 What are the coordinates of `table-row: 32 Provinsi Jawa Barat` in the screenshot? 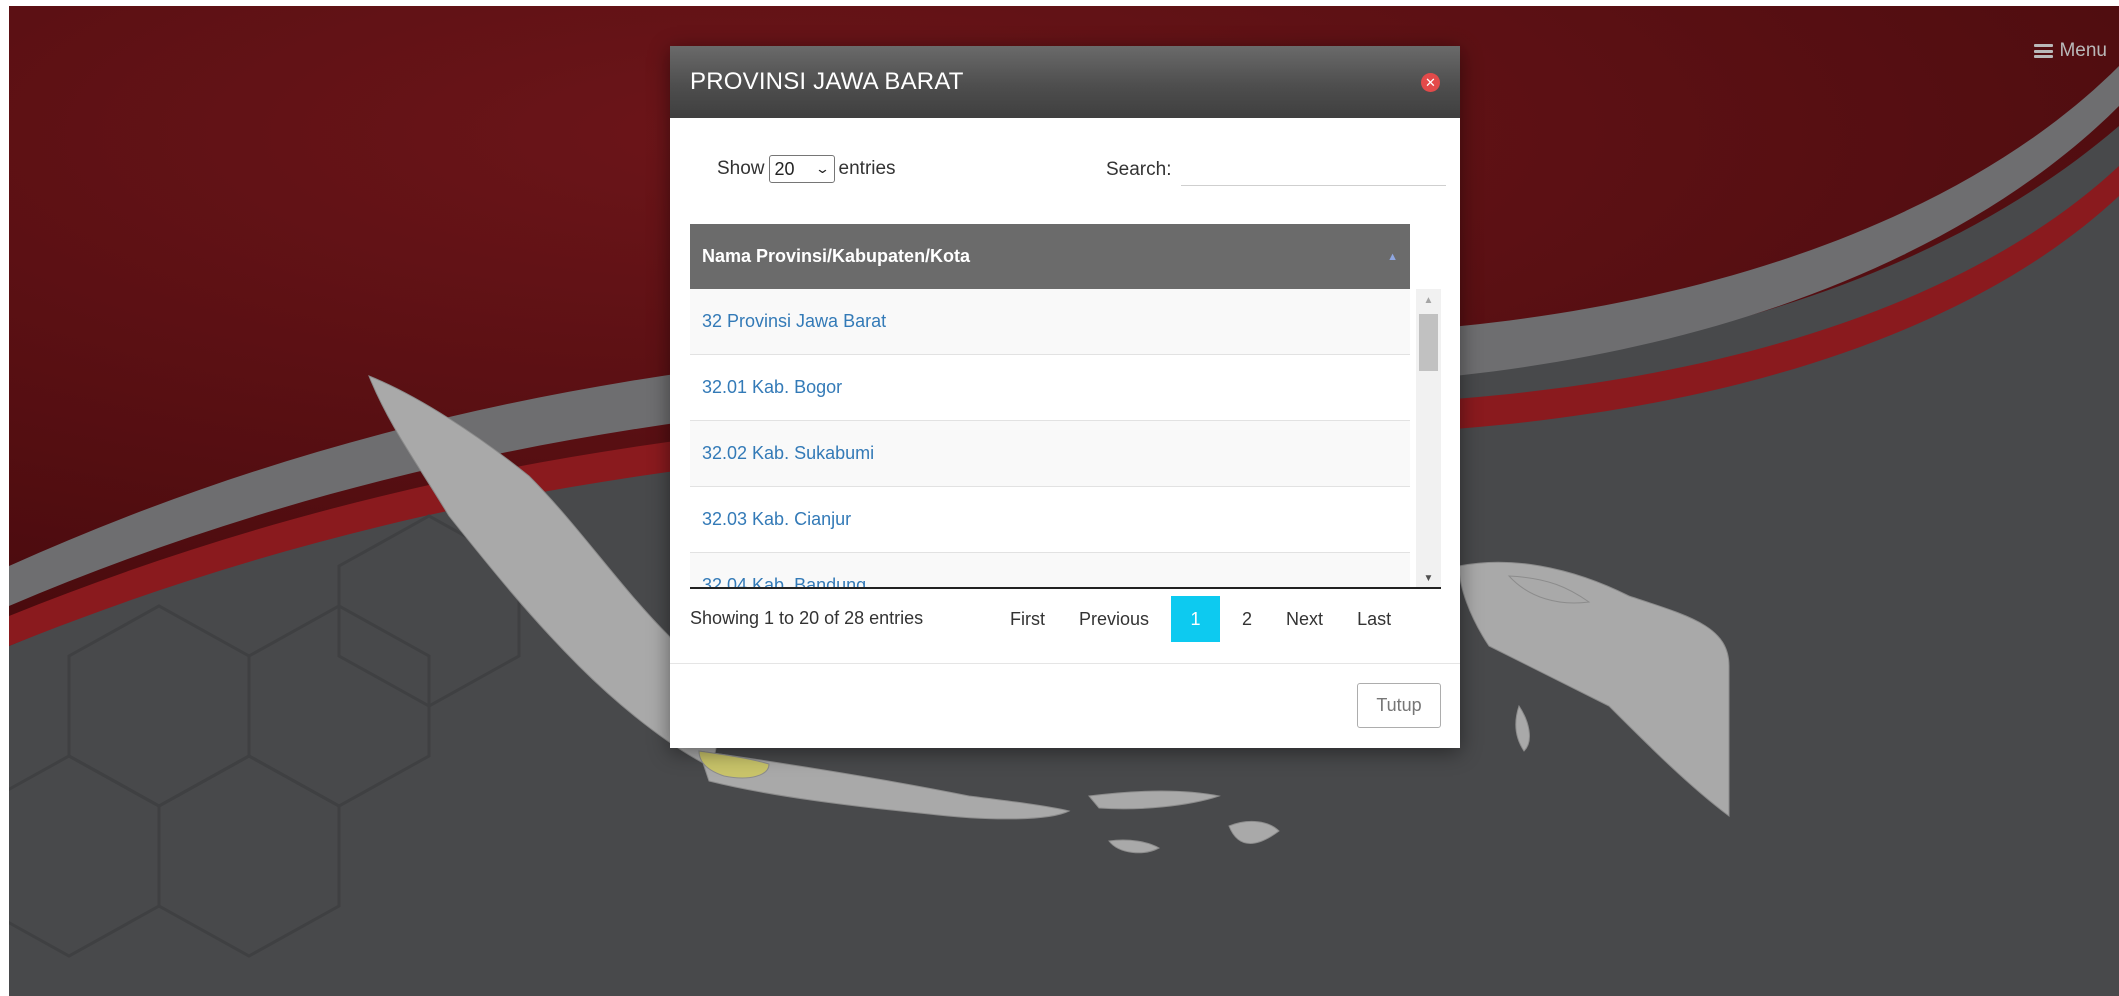 It's located at (1050, 322).